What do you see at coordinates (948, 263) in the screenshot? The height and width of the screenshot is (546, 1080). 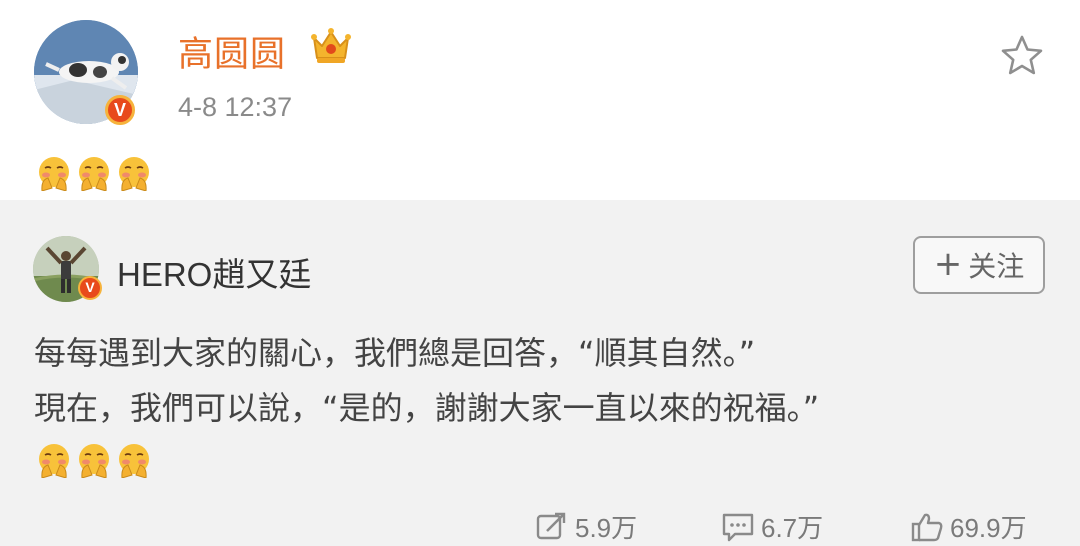 I see `plus-icon: +` at bounding box center [948, 263].